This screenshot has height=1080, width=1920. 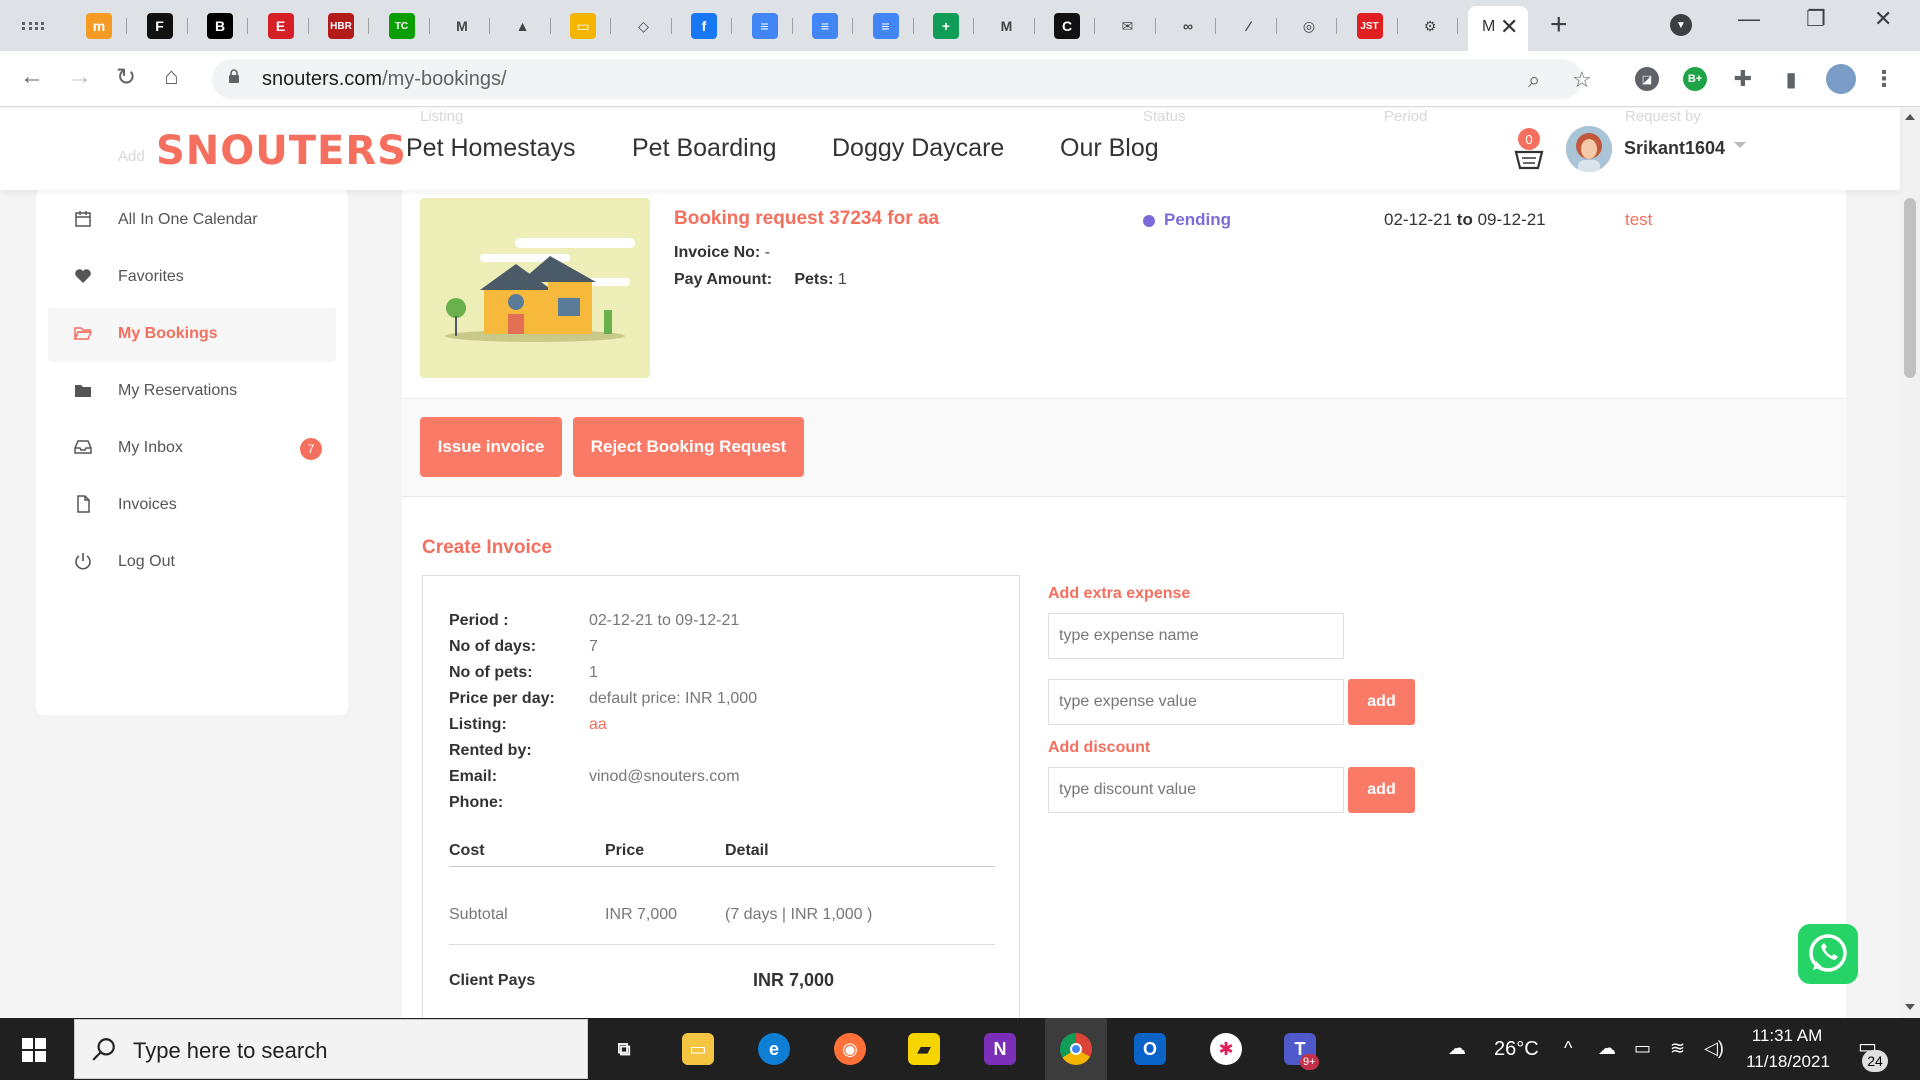 I want to click on user-dropdown-caret-icon, so click(x=1740, y=145).